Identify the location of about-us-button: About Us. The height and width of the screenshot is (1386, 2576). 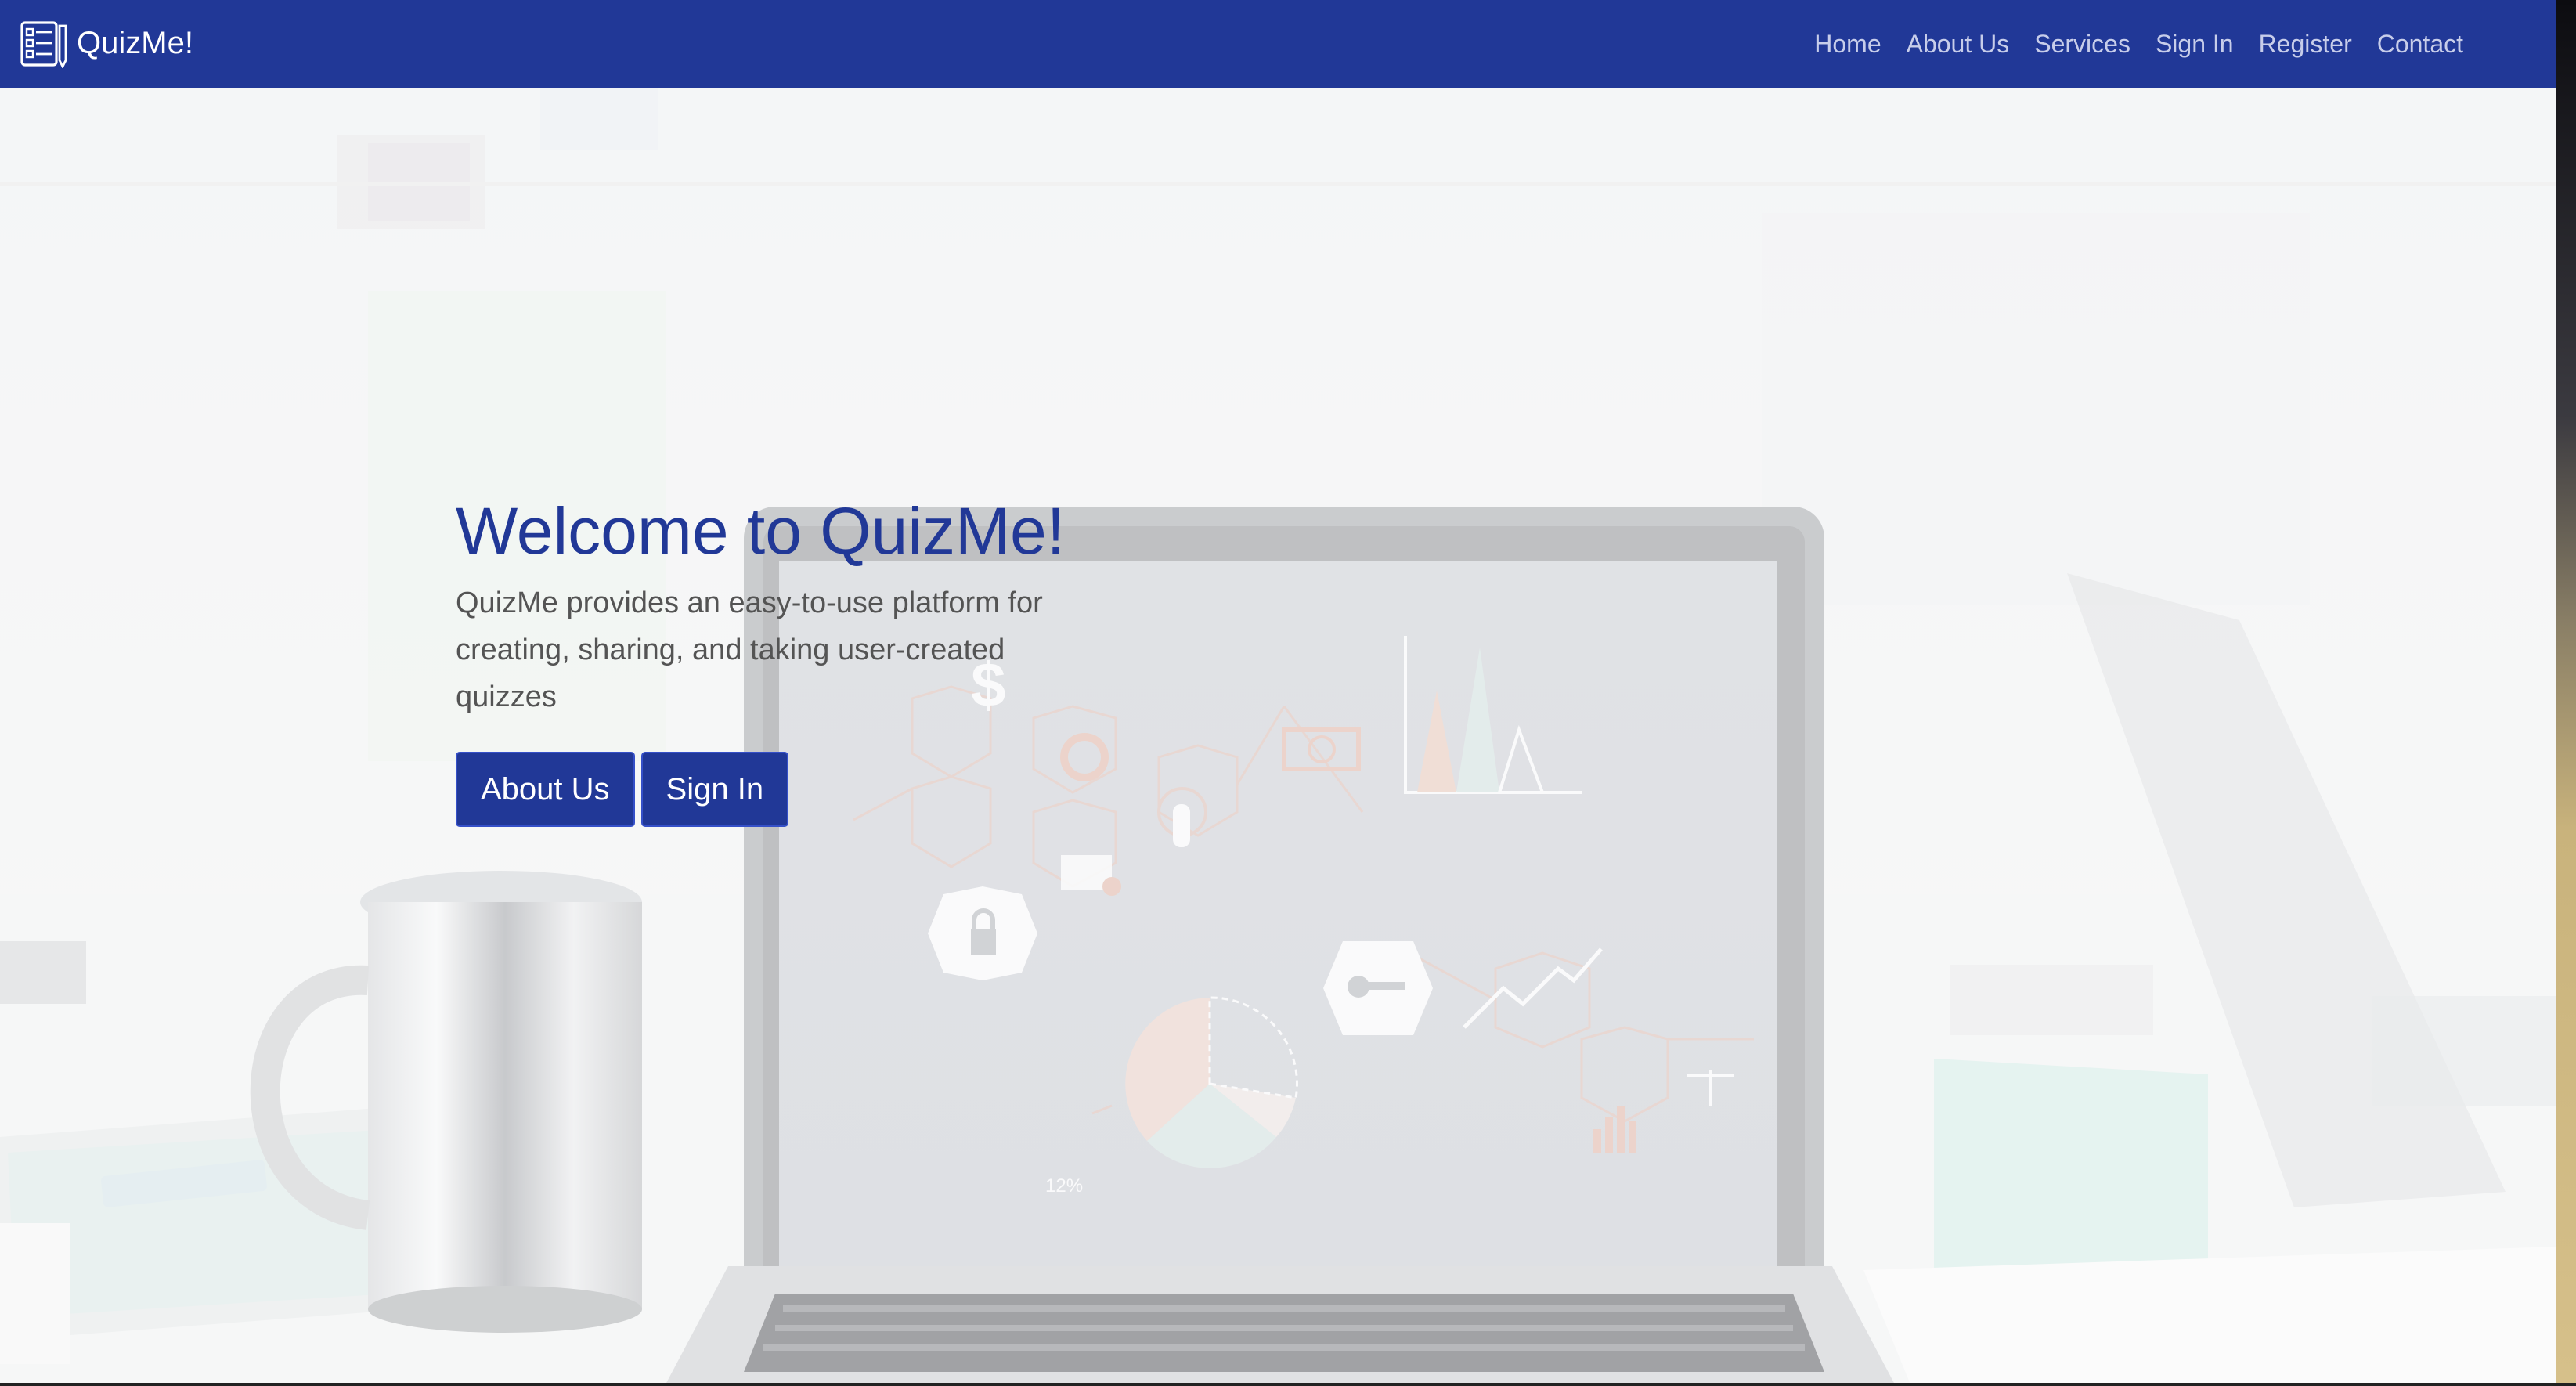
(545, 789).